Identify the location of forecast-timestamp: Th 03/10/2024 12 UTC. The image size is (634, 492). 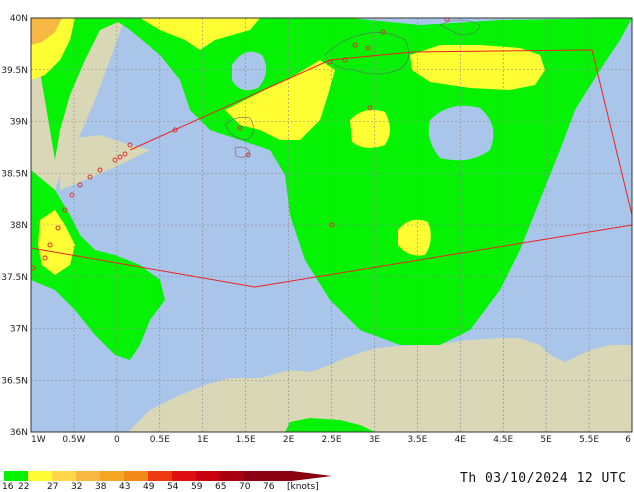
(543, 478).